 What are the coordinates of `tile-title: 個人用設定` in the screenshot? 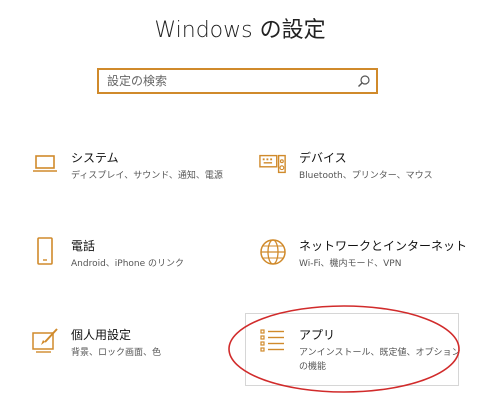 It's located at (101, 335).